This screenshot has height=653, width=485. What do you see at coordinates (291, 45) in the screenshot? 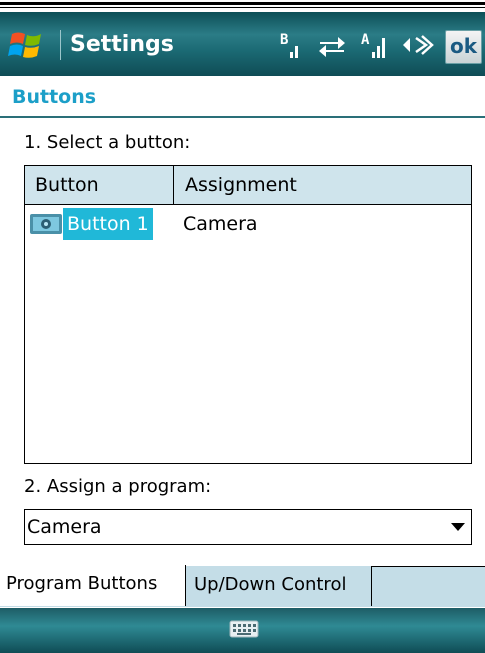
I see `bluetooth-signal-icon: B` at bounding box center [291, 45].